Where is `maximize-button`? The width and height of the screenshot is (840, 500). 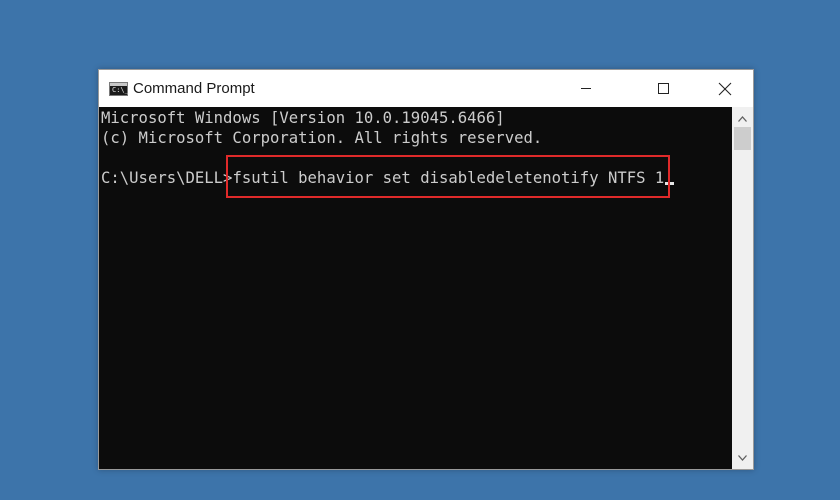
maximize-button is located at coordinates (663, 88).